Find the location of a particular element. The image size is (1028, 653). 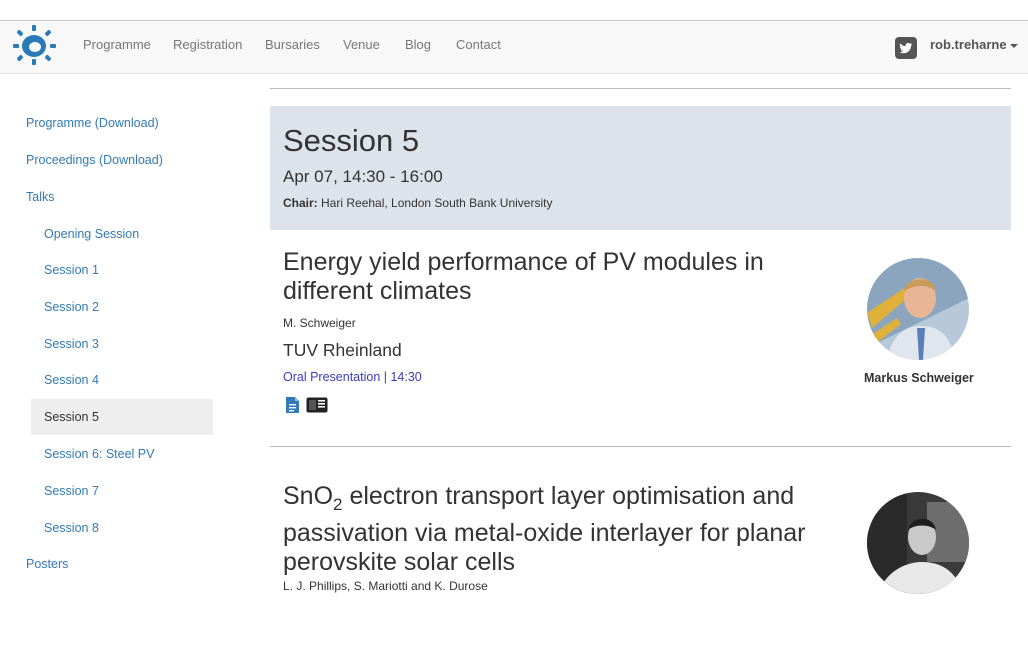

chevron-down-icon is located at coordinates (1013, 45).